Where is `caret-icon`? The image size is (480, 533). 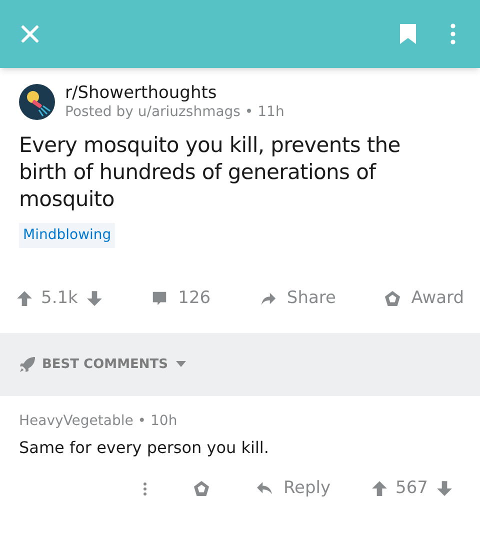 caret-icon is located at coordinates (181, 364).